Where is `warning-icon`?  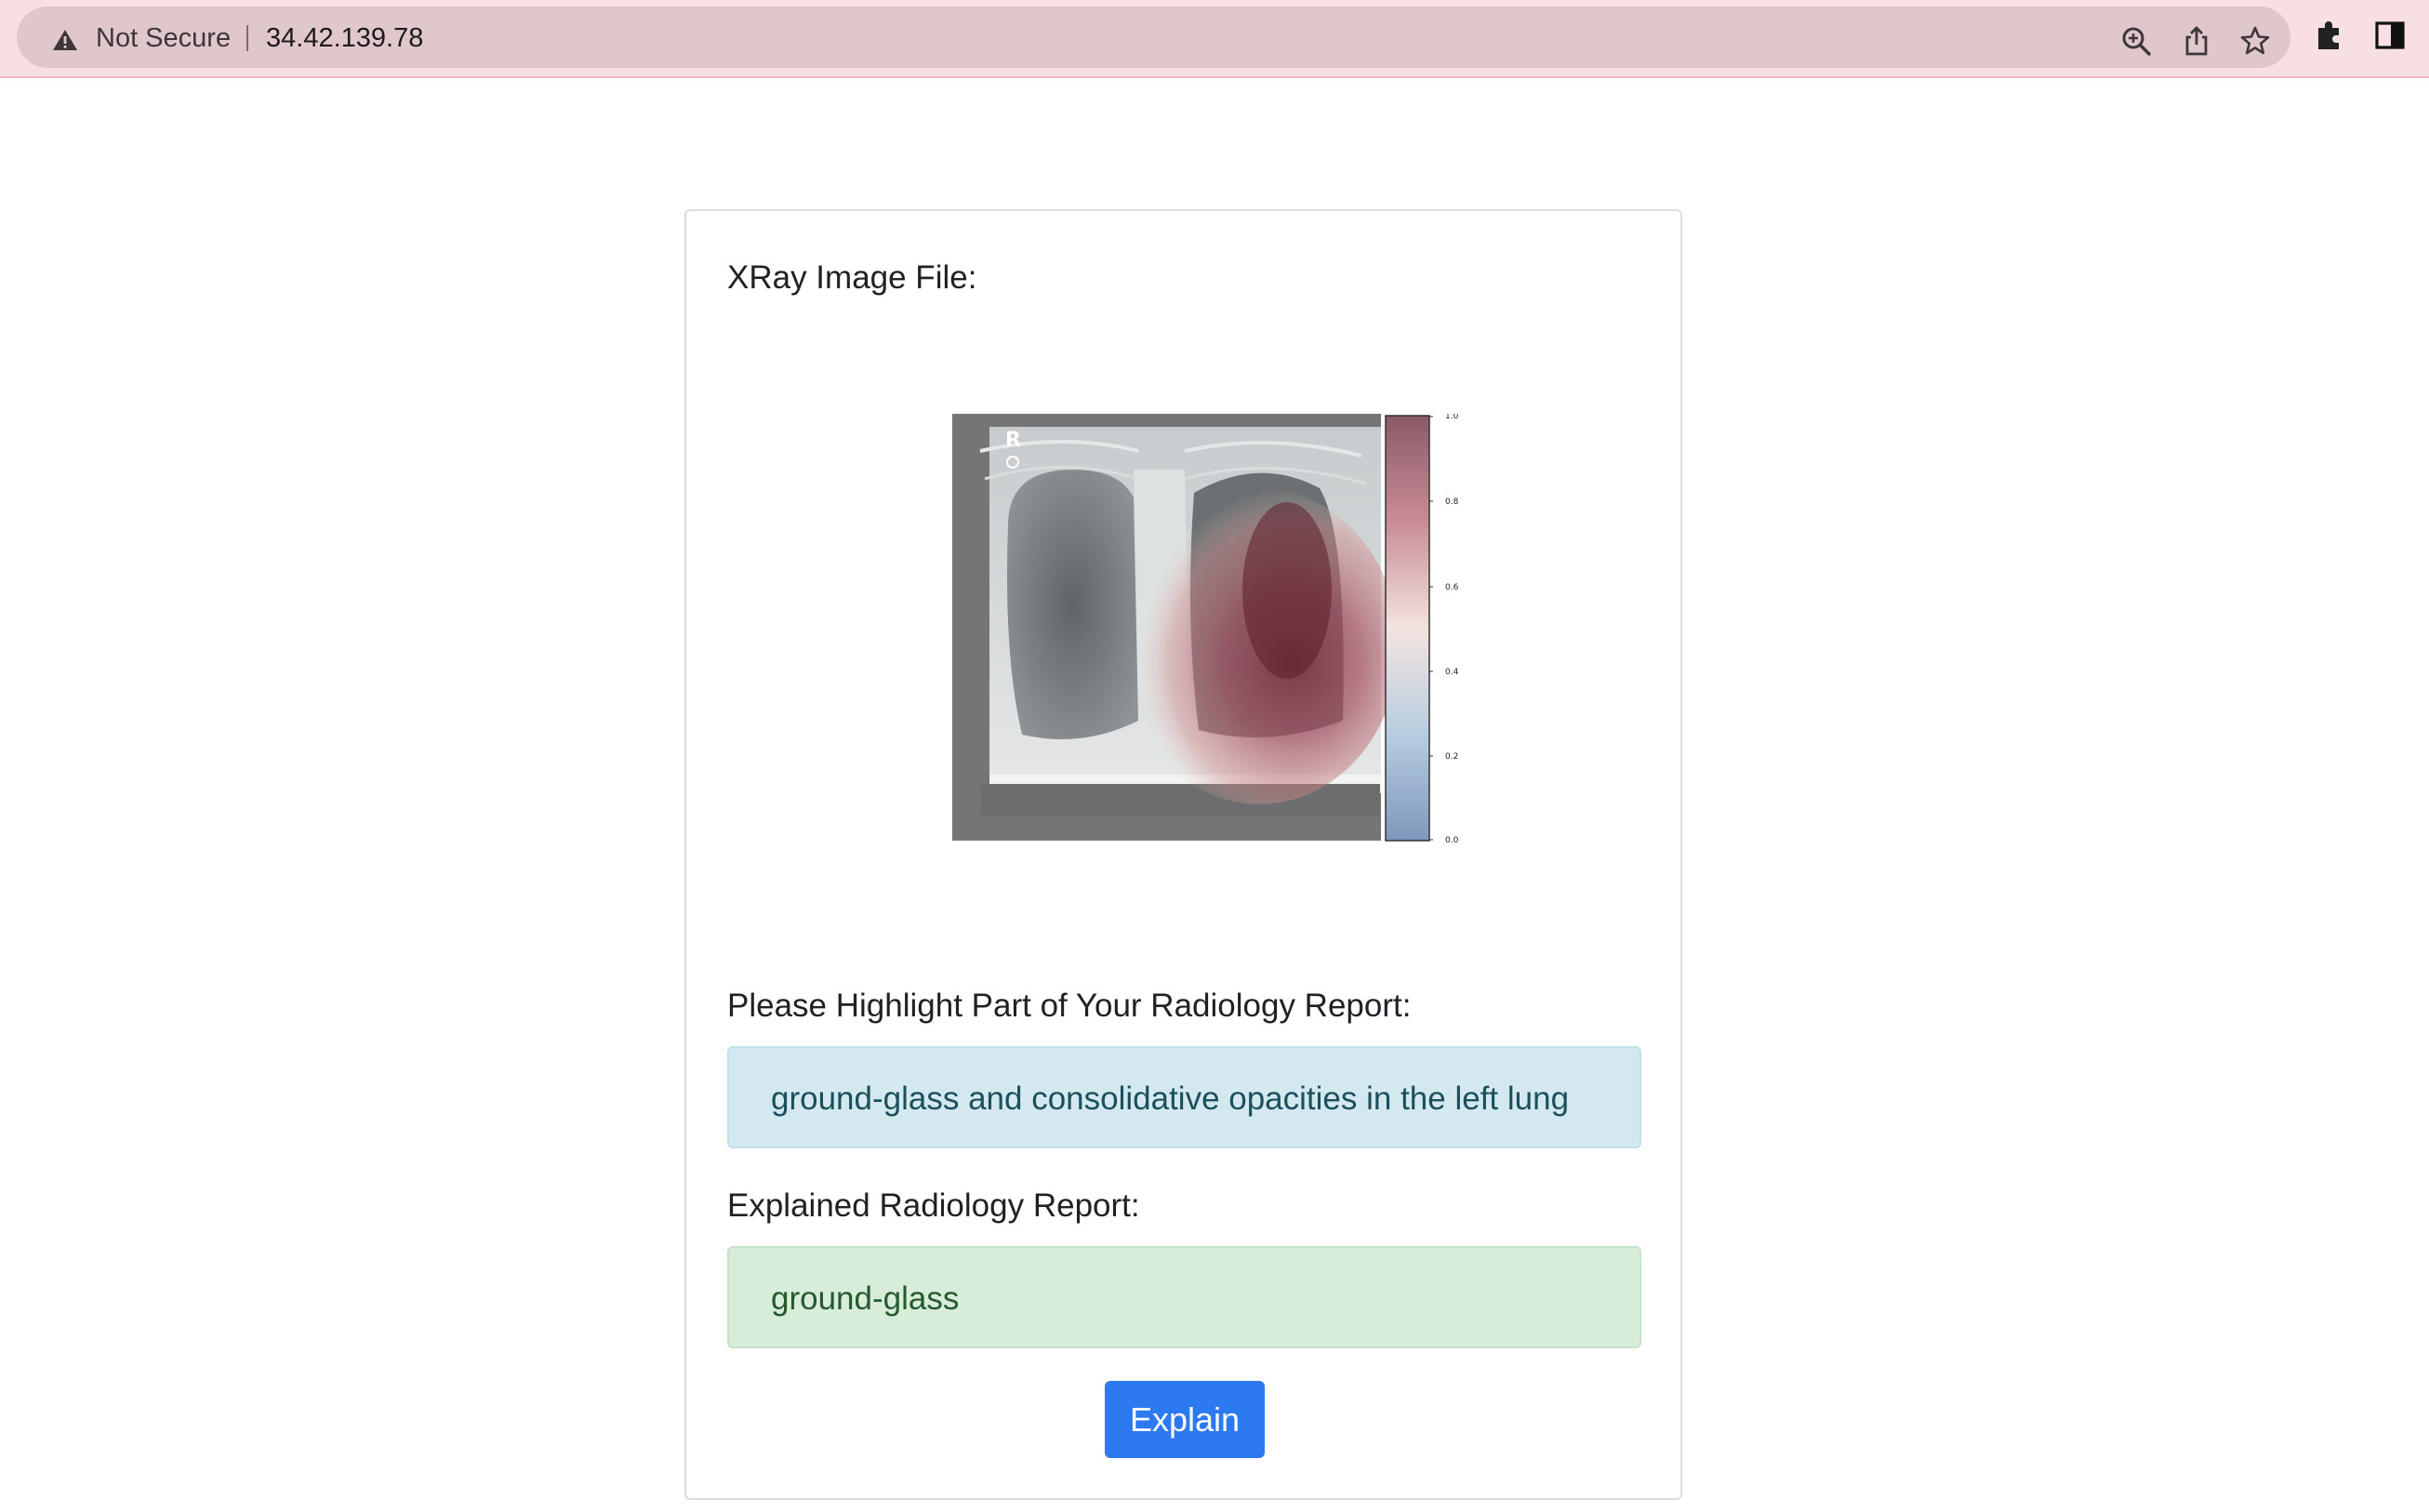 warning-icon is located at coordinates (65, 40).